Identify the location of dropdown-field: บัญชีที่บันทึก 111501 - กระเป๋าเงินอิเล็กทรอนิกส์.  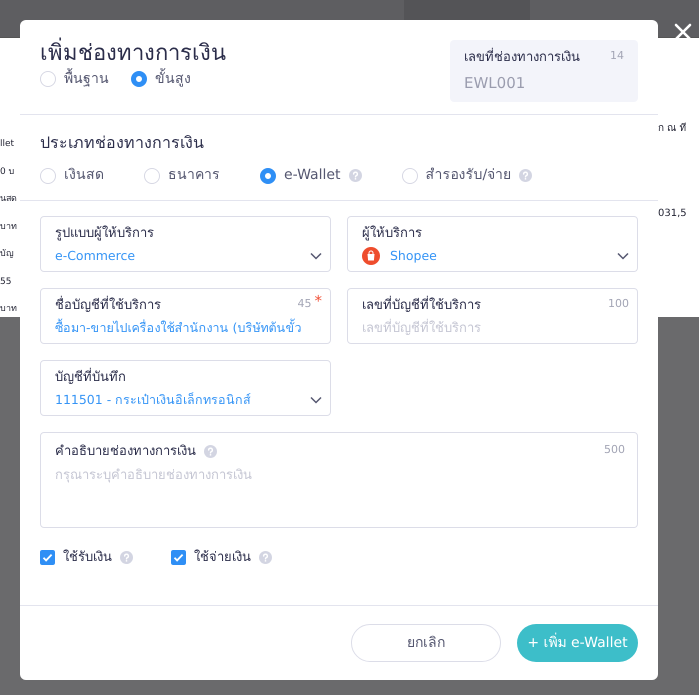
(185, 388).